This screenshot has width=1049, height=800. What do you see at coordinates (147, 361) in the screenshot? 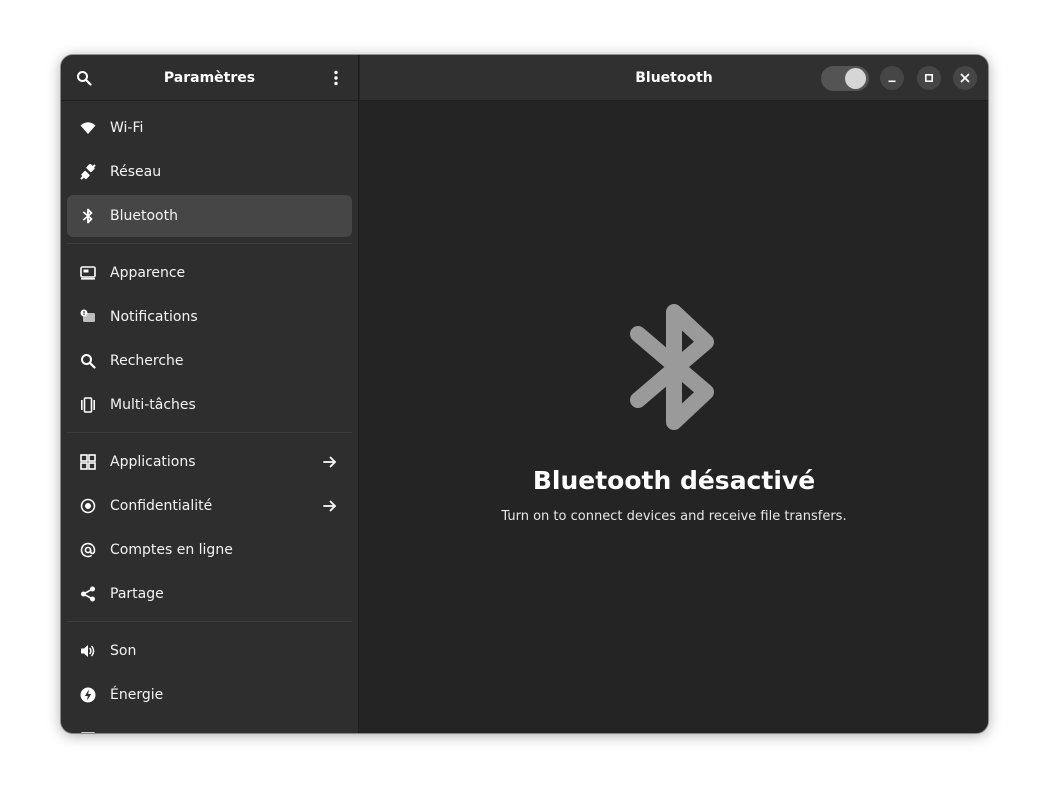
I see `sidebar-item-label: Recherche` at bounding box center [147, 361].